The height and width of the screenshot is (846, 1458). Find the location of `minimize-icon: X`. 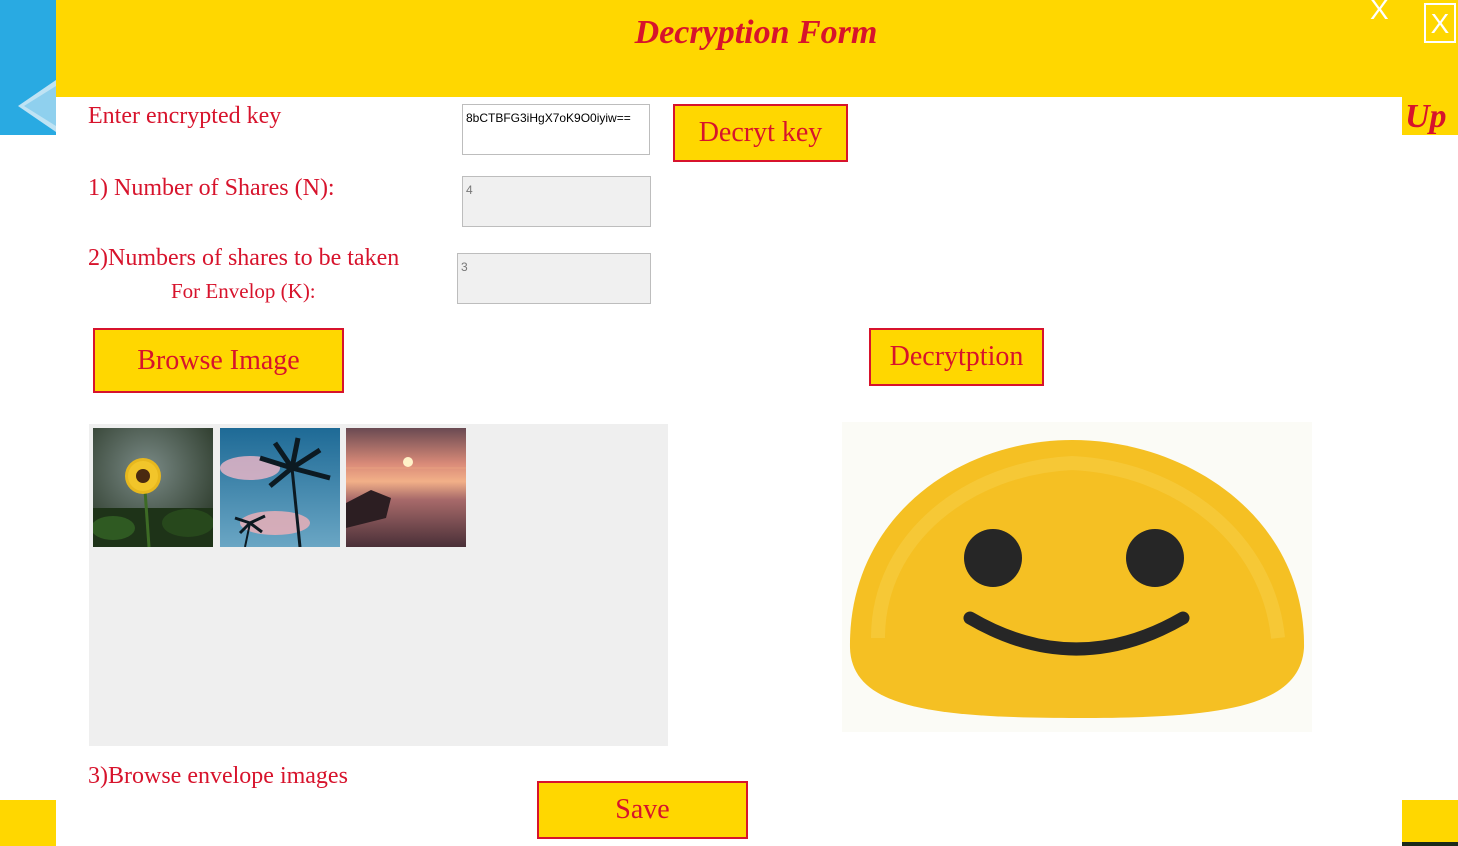

minimize-icon: X is located at coordinates (1379, 13).